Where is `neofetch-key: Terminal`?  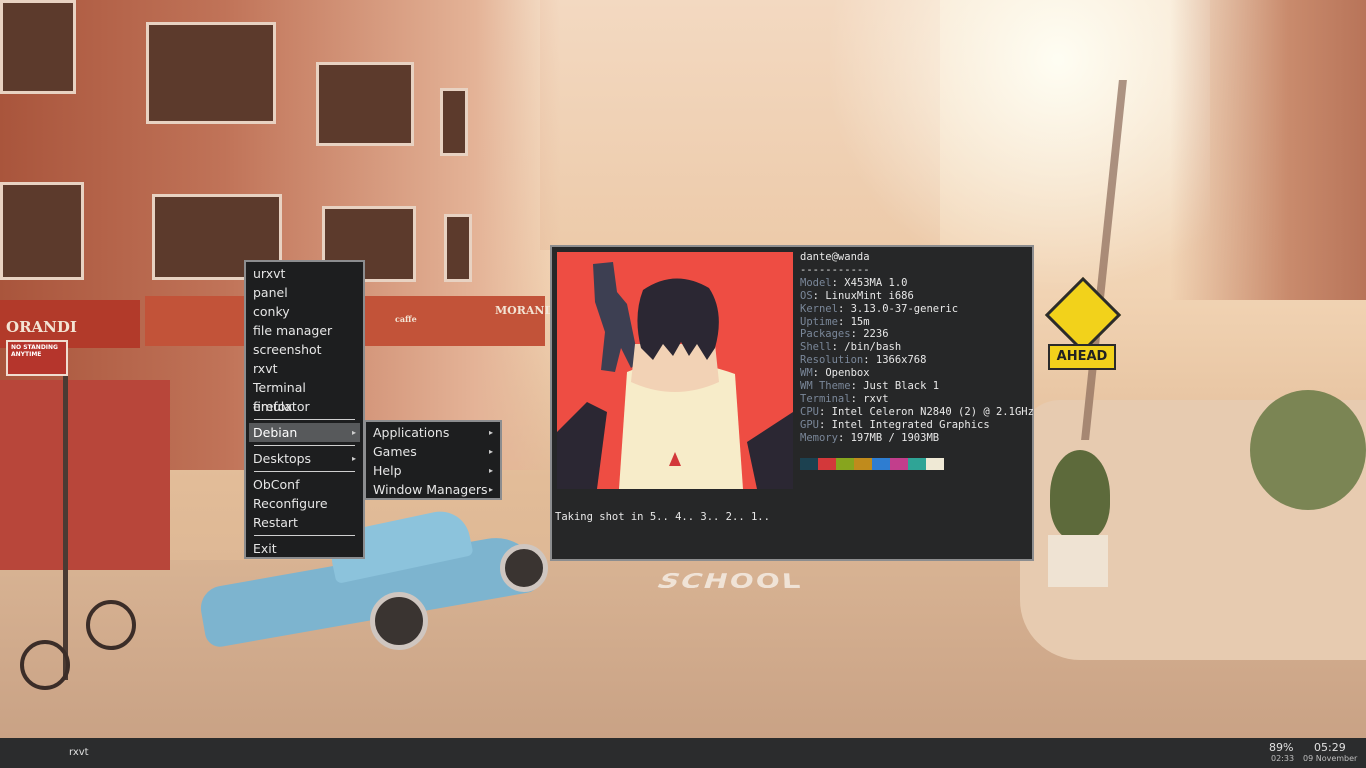
neofetch-key: Terminal is located at coordinates (825, 398).